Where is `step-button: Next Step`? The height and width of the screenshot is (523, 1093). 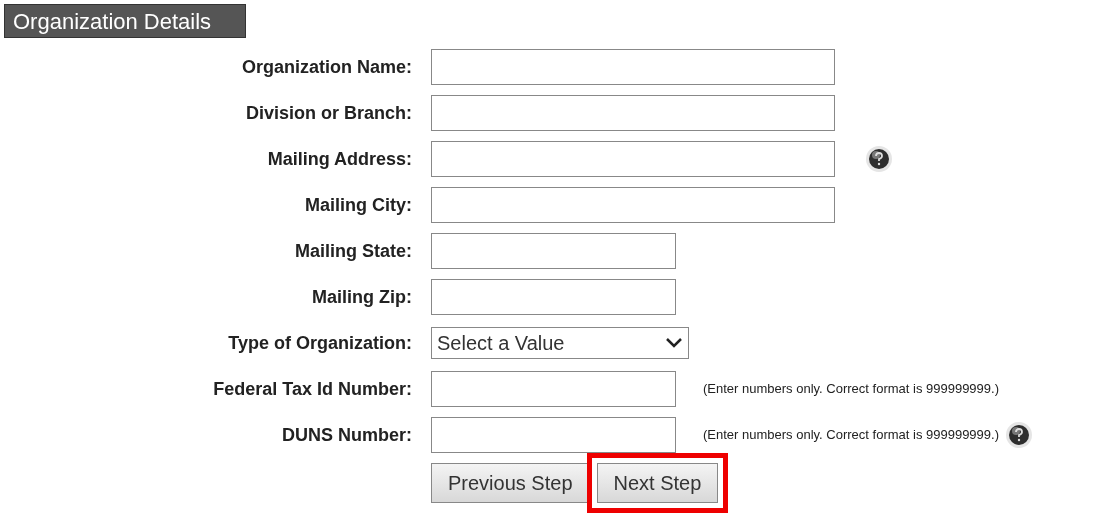
step-button: Next Step is located at coordinates (657, 483).